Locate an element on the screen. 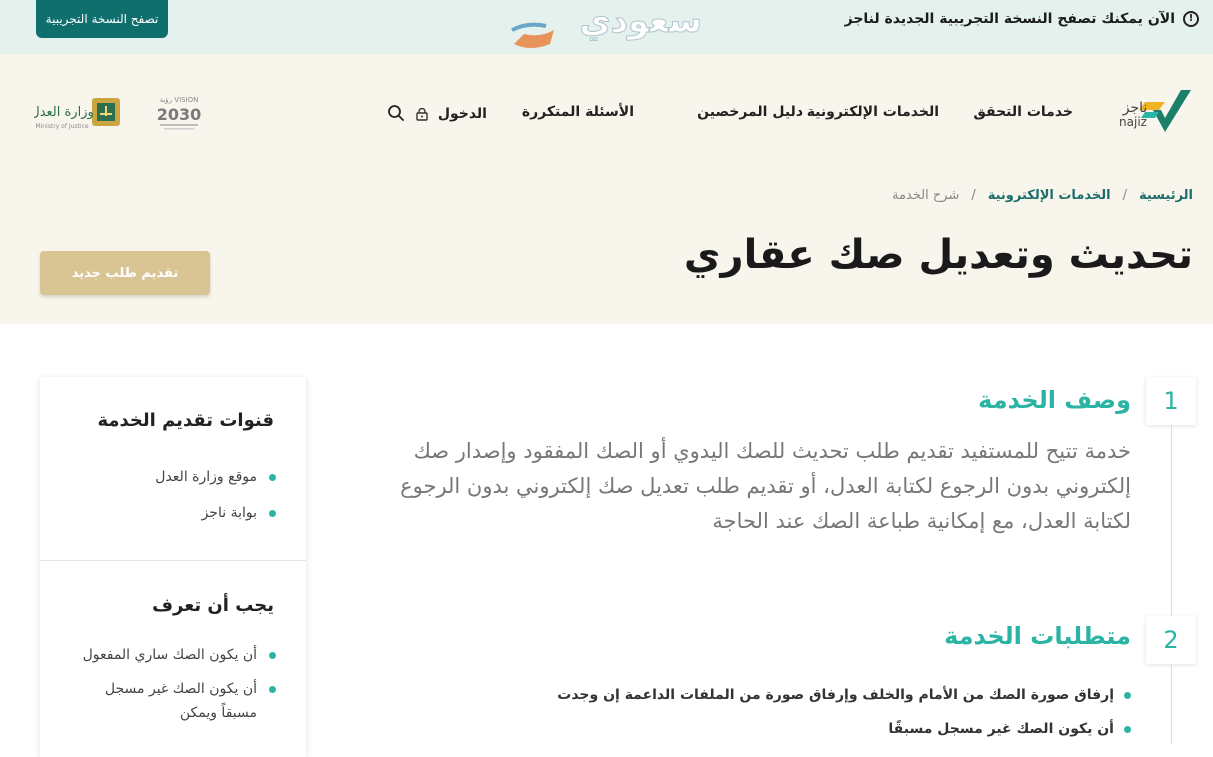 The height and width of the screenshot is (757, 1213). know-text: أن يكون الصك ساري المفعول is located at coordinates (169, 655).